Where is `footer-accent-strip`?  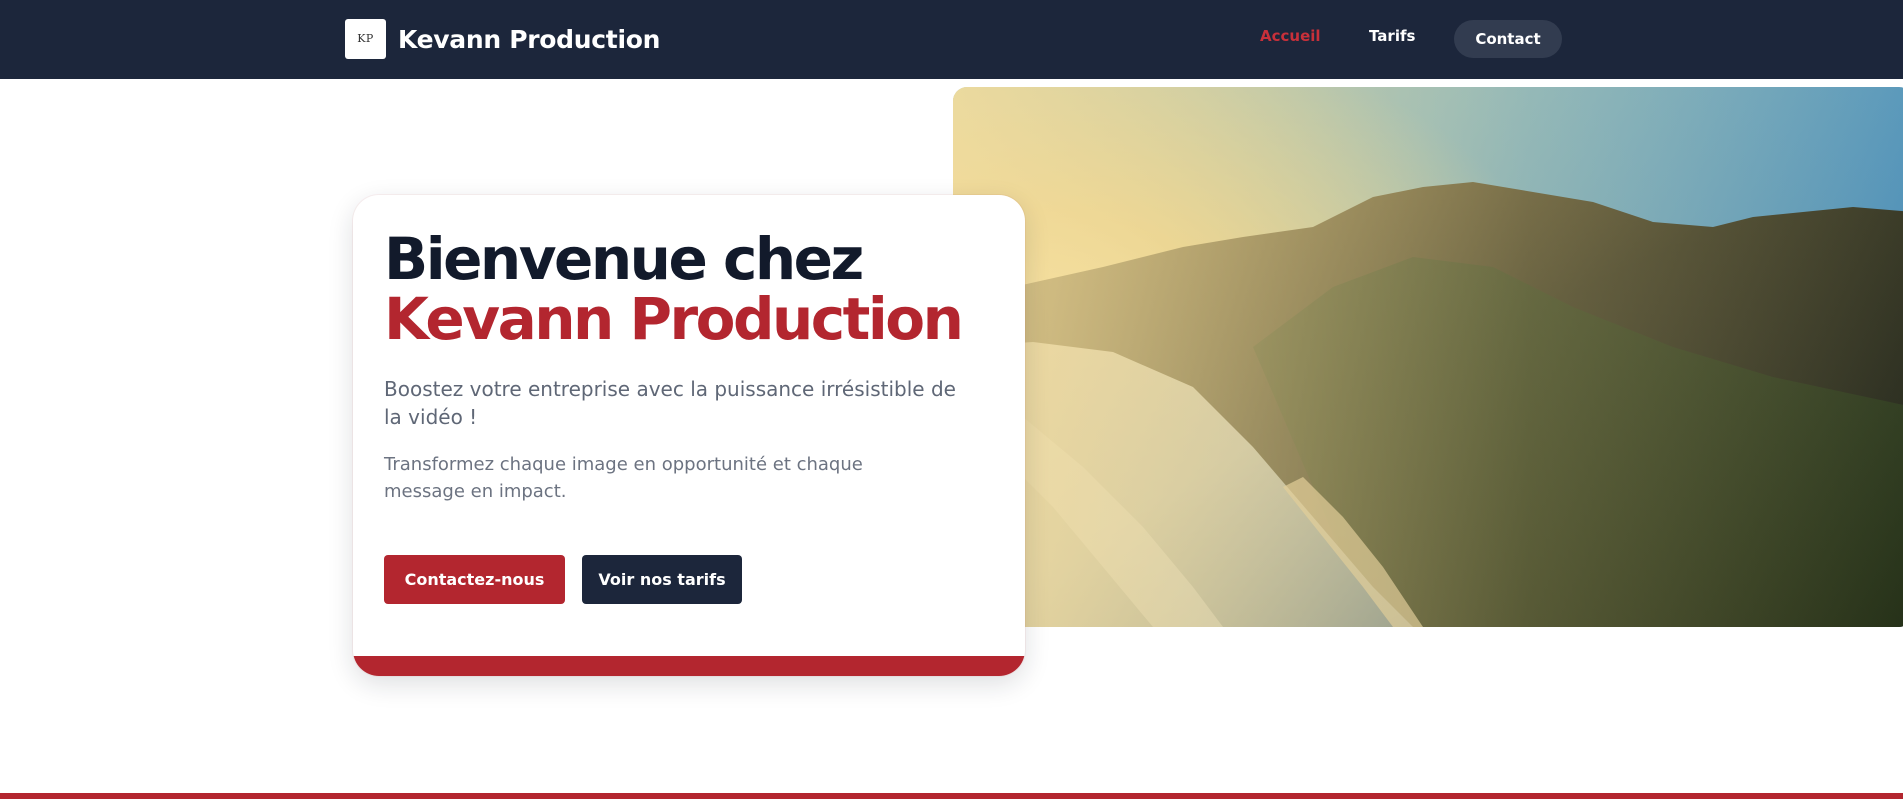
footer-accent-strip is located at coordinates (951, 796).